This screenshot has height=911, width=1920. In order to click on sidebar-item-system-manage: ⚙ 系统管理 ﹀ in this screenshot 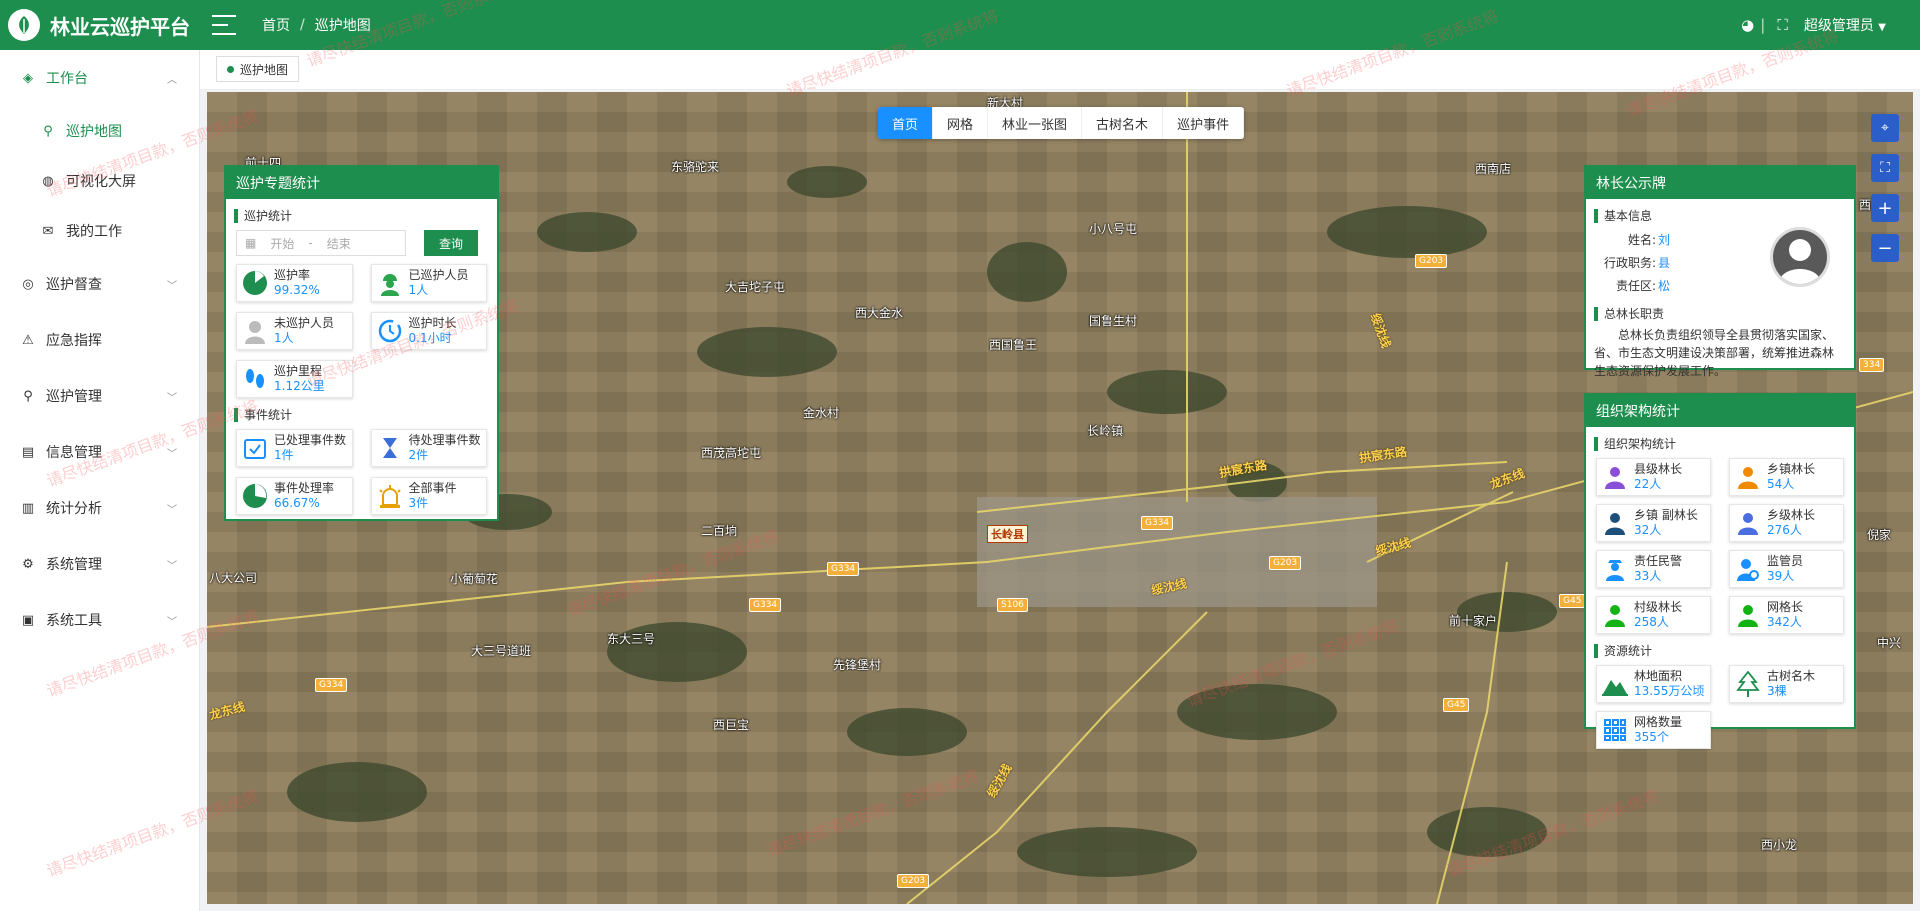, I will do `click(99, 564)`.